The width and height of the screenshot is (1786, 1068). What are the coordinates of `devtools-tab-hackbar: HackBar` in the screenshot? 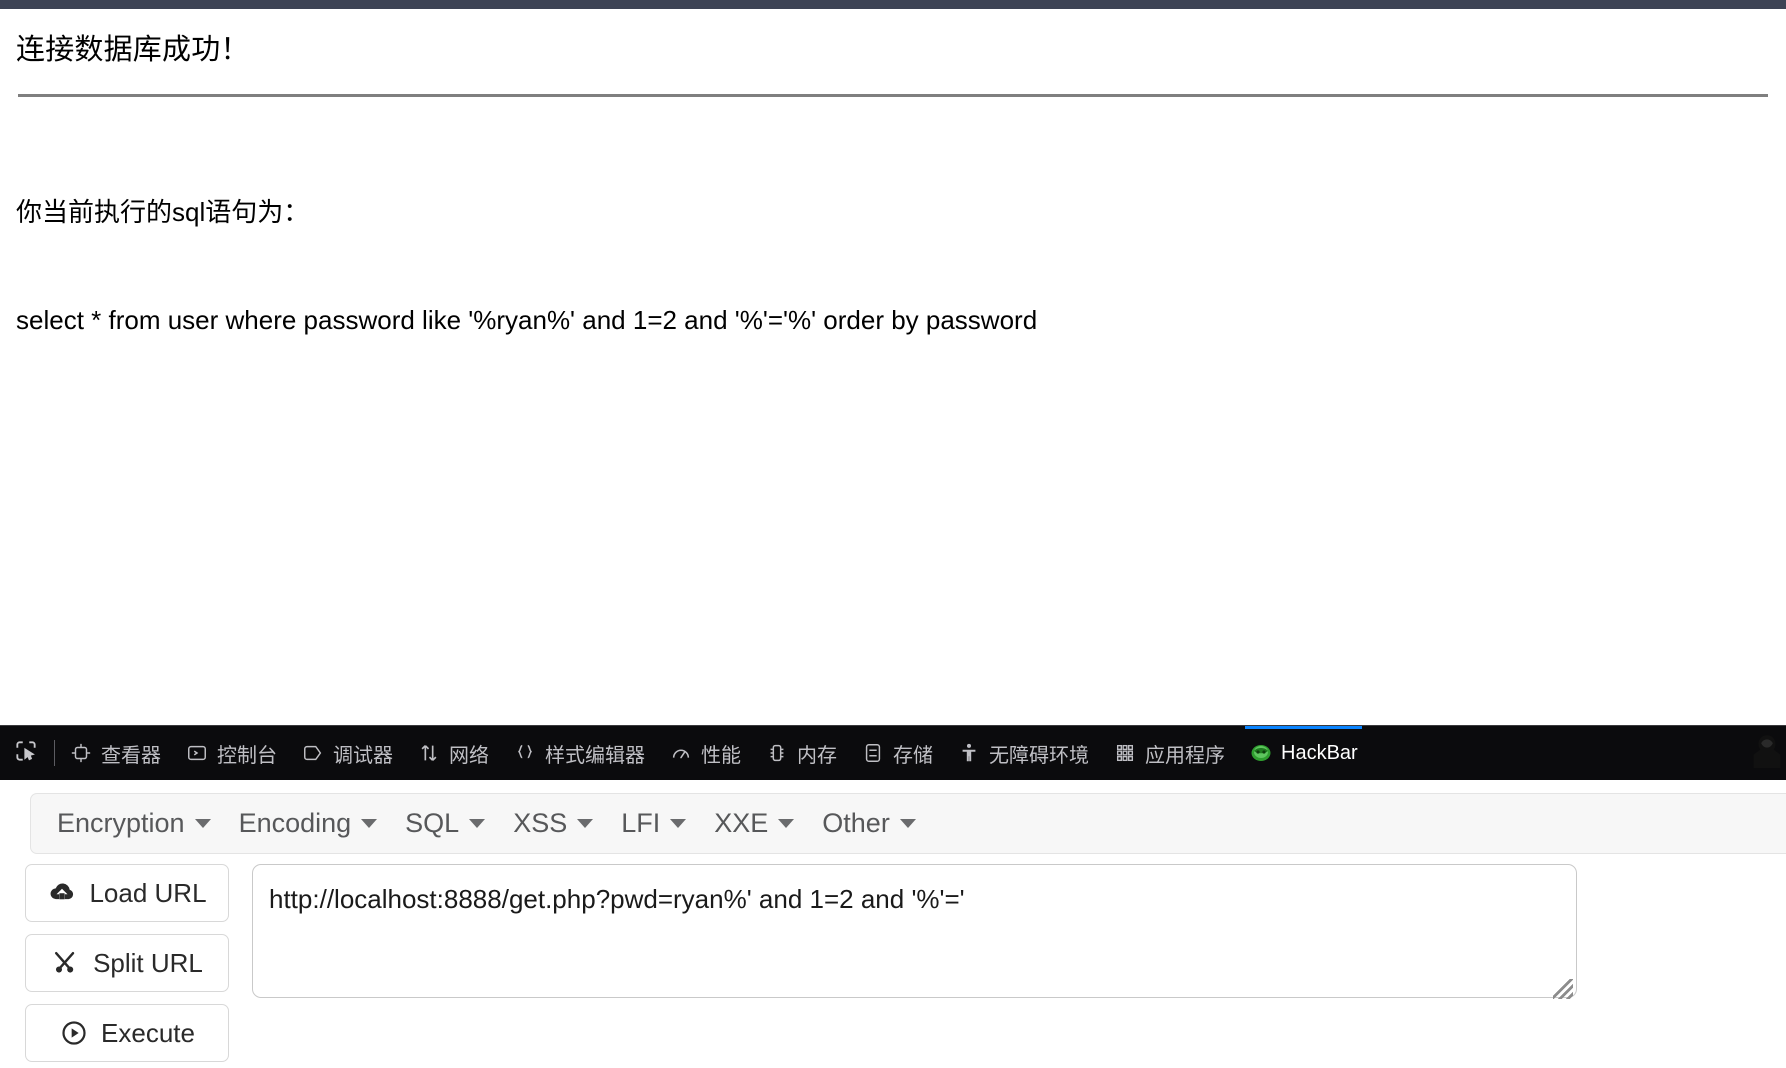 It's located at (1303, 753).